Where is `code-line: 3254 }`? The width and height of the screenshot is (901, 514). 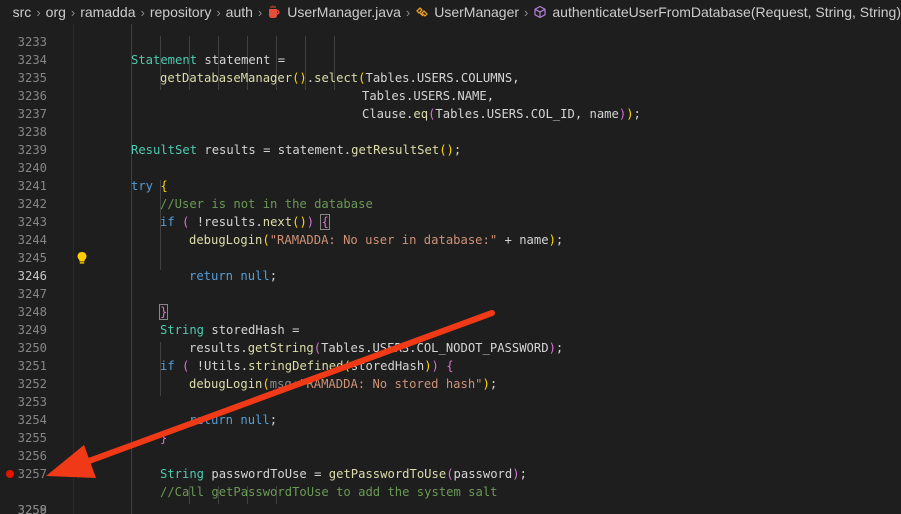
code-line: 3254 } is located at coordinates (450, 419).